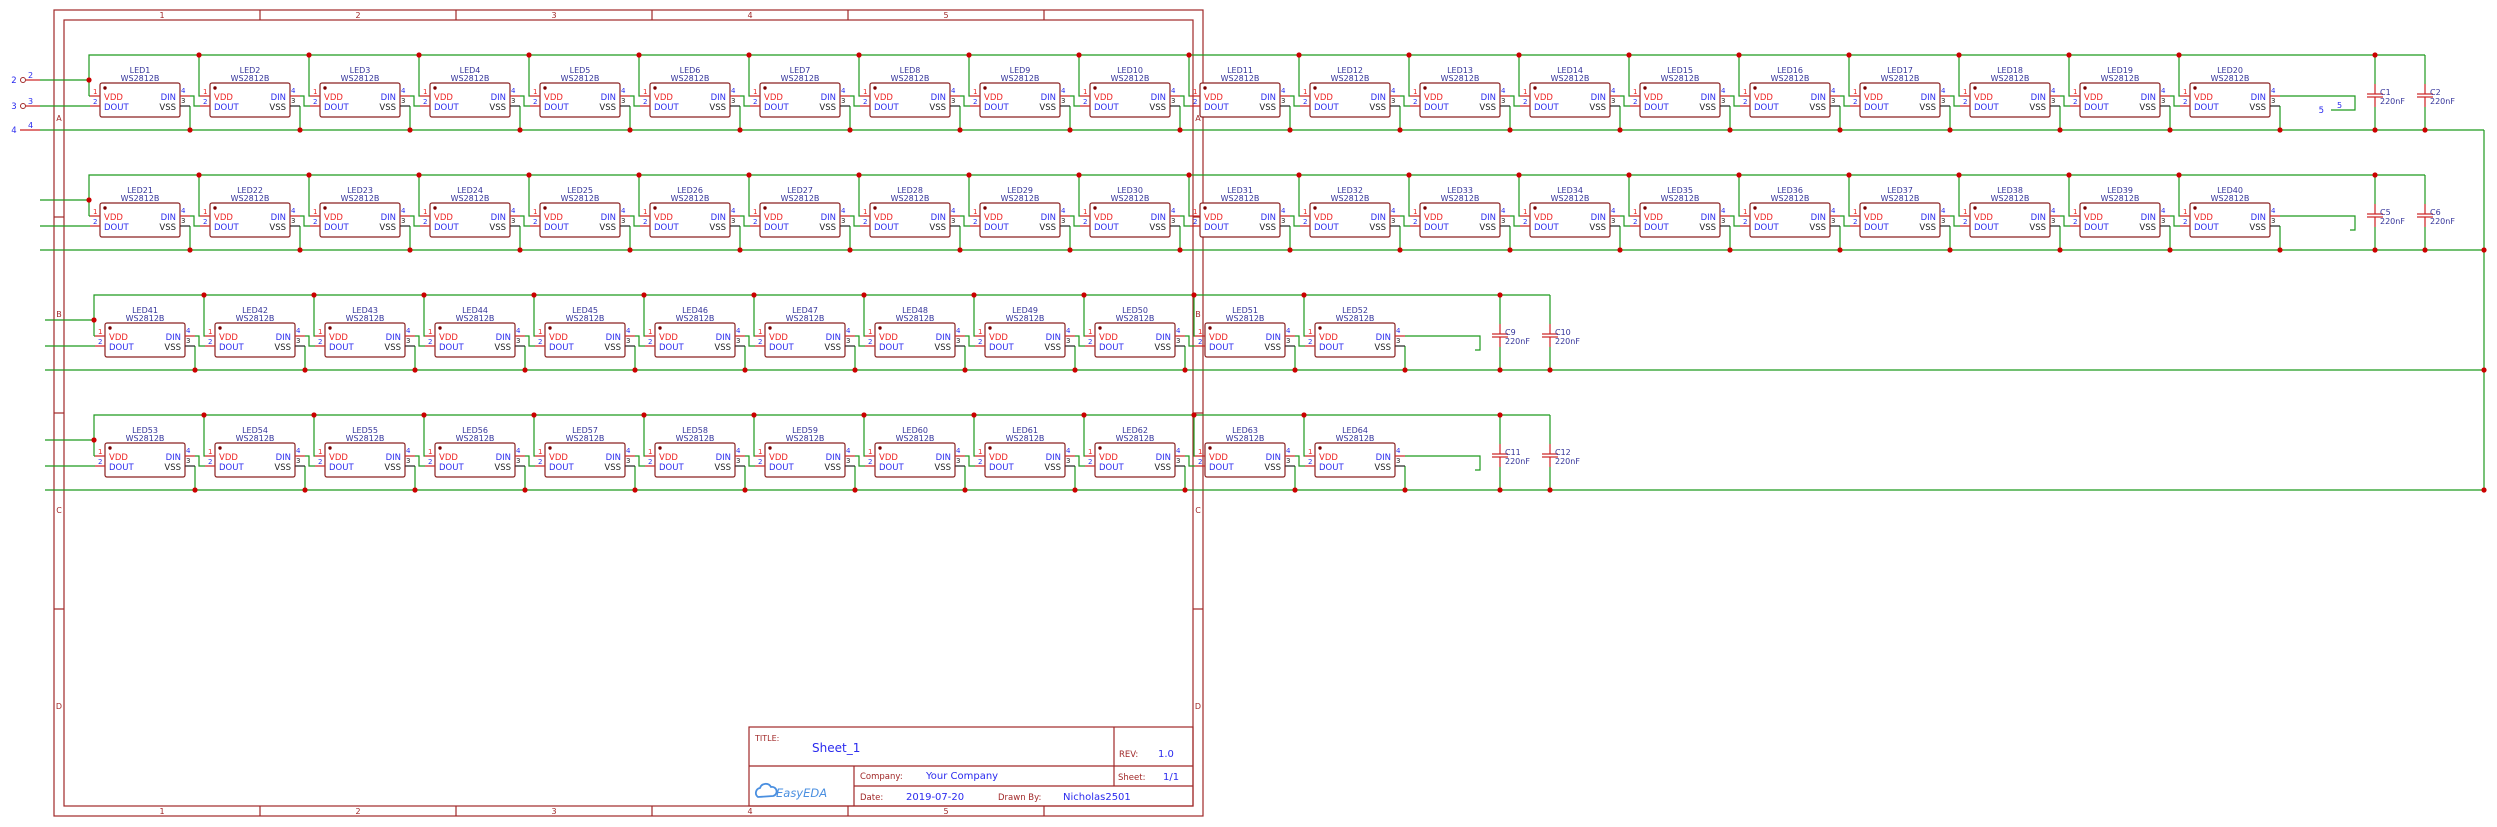 The width and height of the screenshot is (2497, 827). I want to click on led-part-value: WS2812B, so click(2120, 78).